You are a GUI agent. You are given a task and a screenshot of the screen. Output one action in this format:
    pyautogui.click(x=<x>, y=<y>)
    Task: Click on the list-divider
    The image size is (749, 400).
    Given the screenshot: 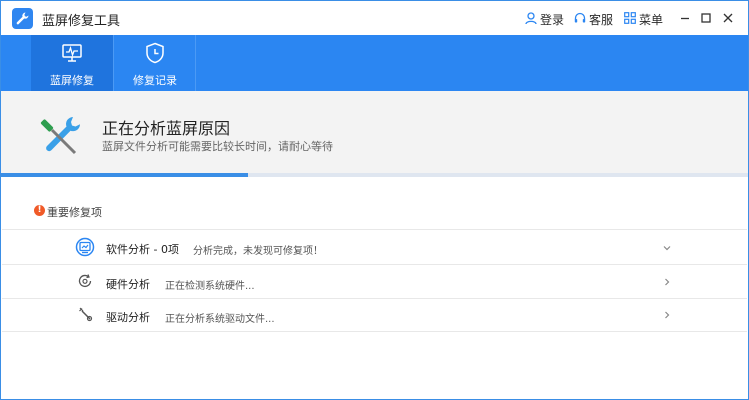 What is the action you would take?
    pyautogui.click(x=374, y=331)
    